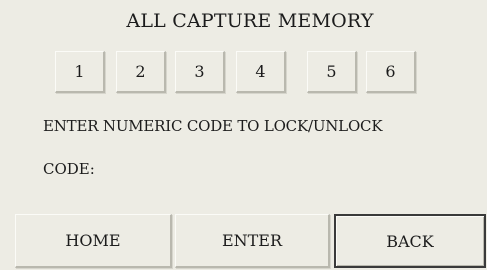 This screenshot has width=491, height=270. Describe the element at coordinates (69, 169) in the screenshot. I see `code-label: CODE:` at that location.